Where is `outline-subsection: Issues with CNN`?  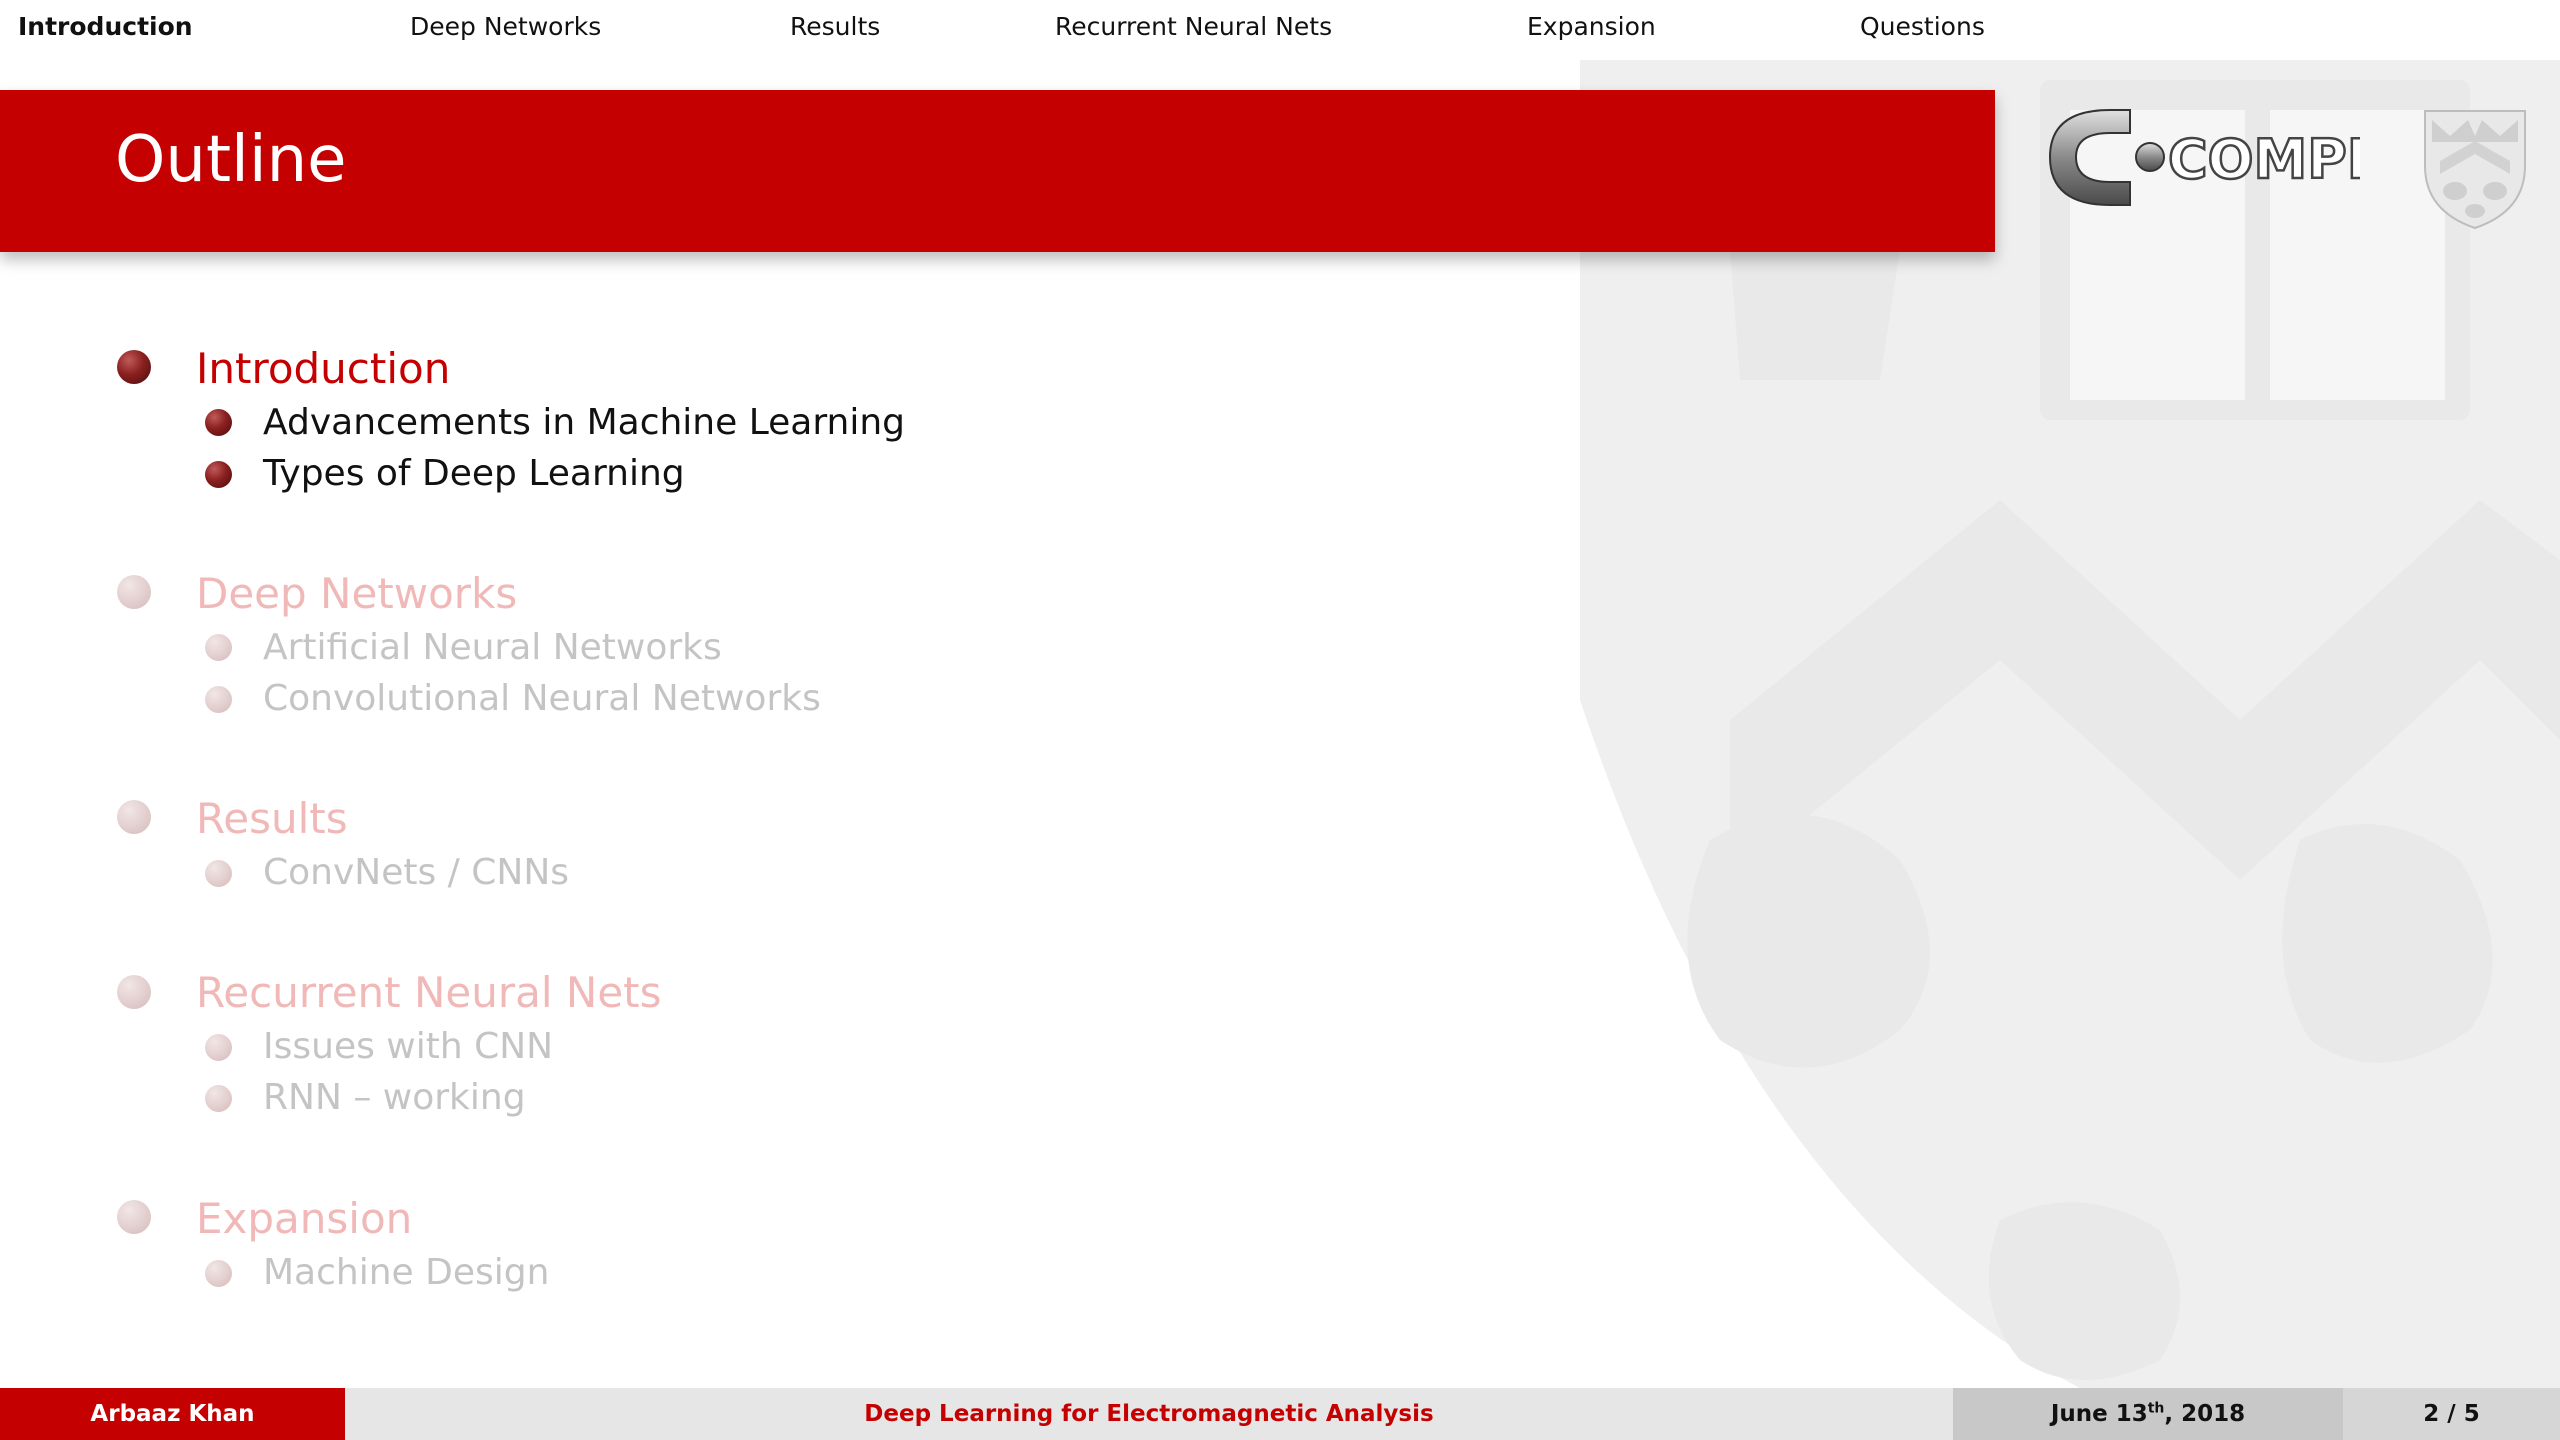
outline-subsection: Issues with CNN is located at coordinates (408, 1047).